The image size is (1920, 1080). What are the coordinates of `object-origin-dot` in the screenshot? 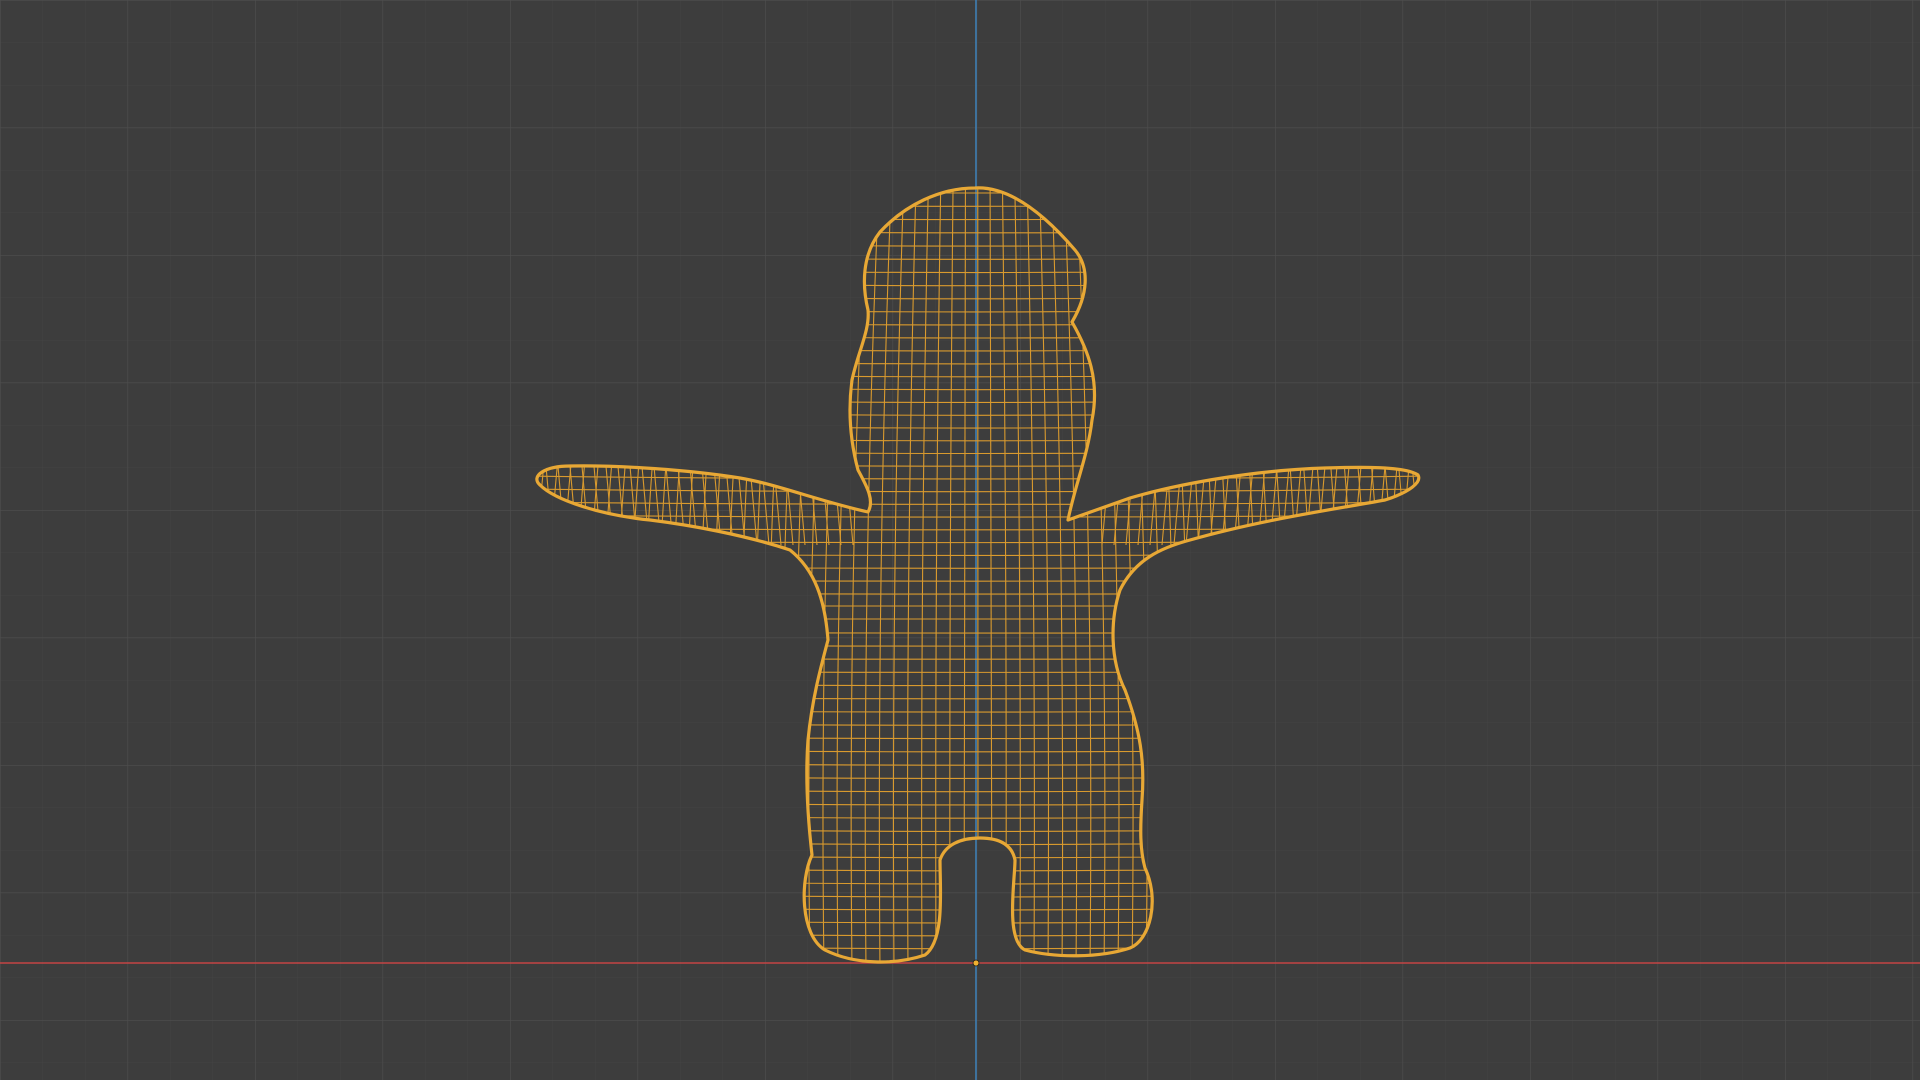 It's located at (976, 963).